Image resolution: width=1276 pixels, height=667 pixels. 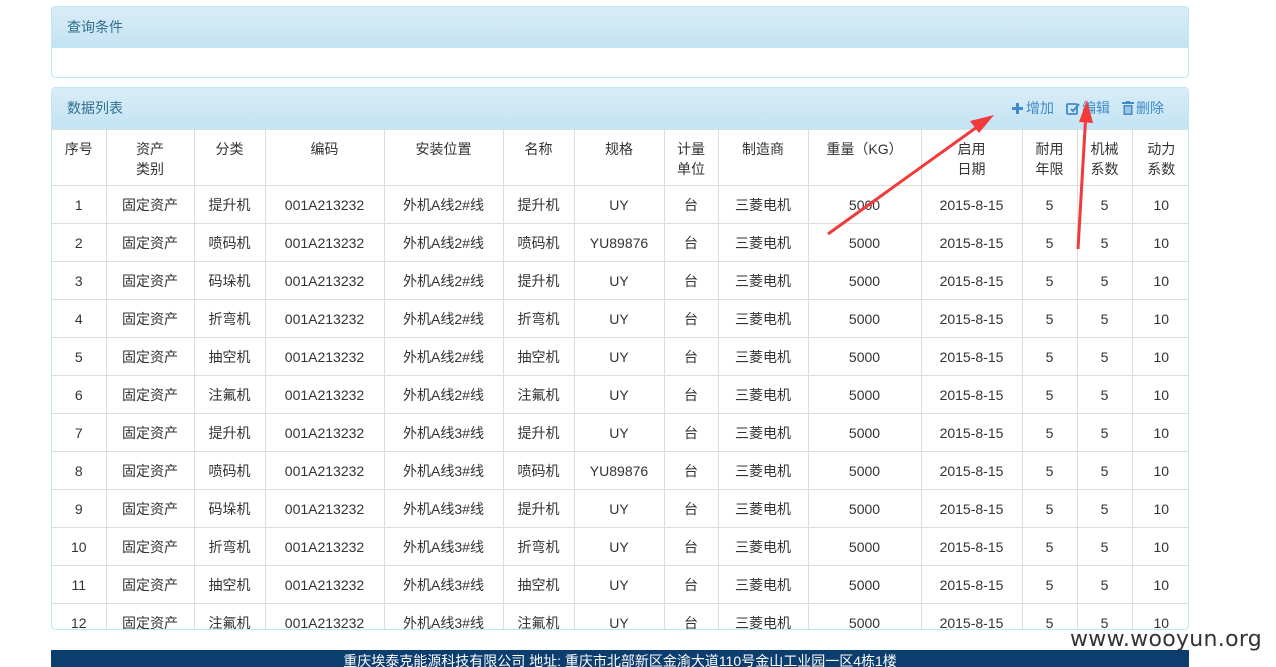 What do you see at coordinates (1049, 149) in the screenshot?
I see `column-header-line: 耐用` at bounding box center [1049, 149].